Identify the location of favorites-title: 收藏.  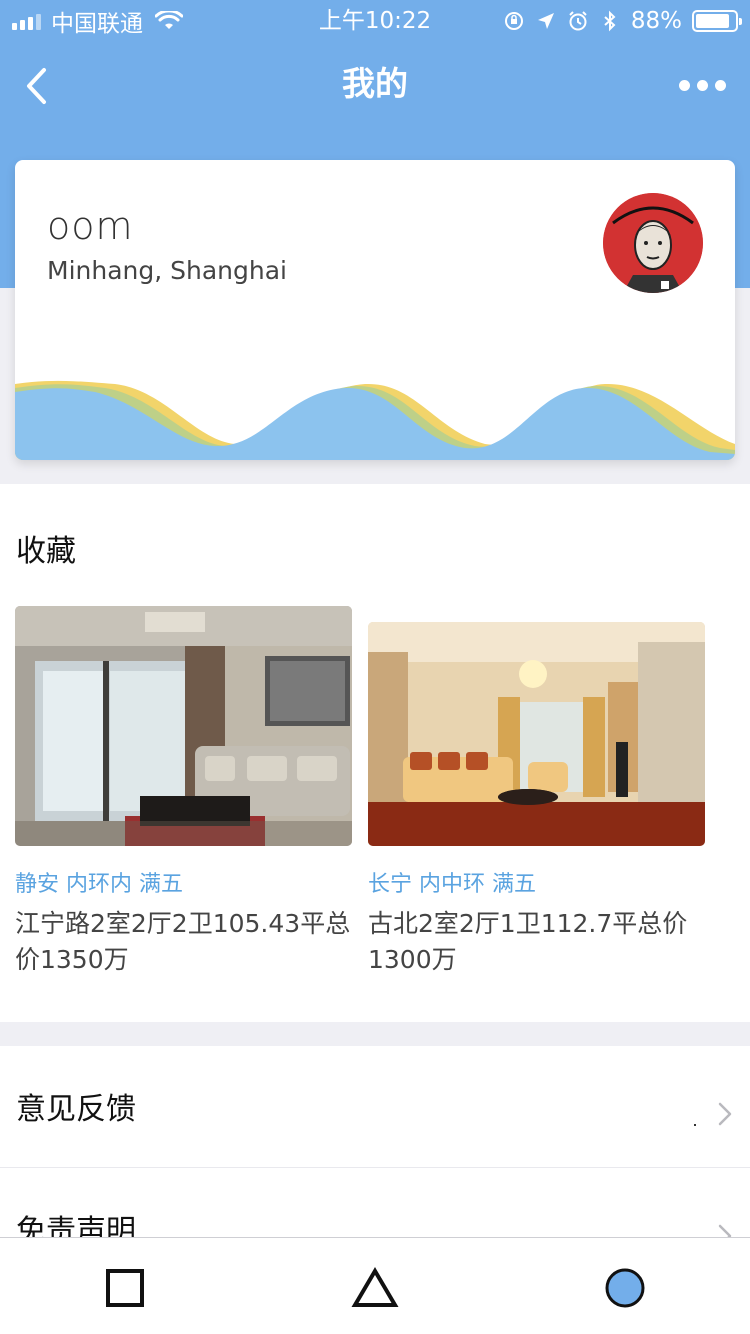
(46, 551).